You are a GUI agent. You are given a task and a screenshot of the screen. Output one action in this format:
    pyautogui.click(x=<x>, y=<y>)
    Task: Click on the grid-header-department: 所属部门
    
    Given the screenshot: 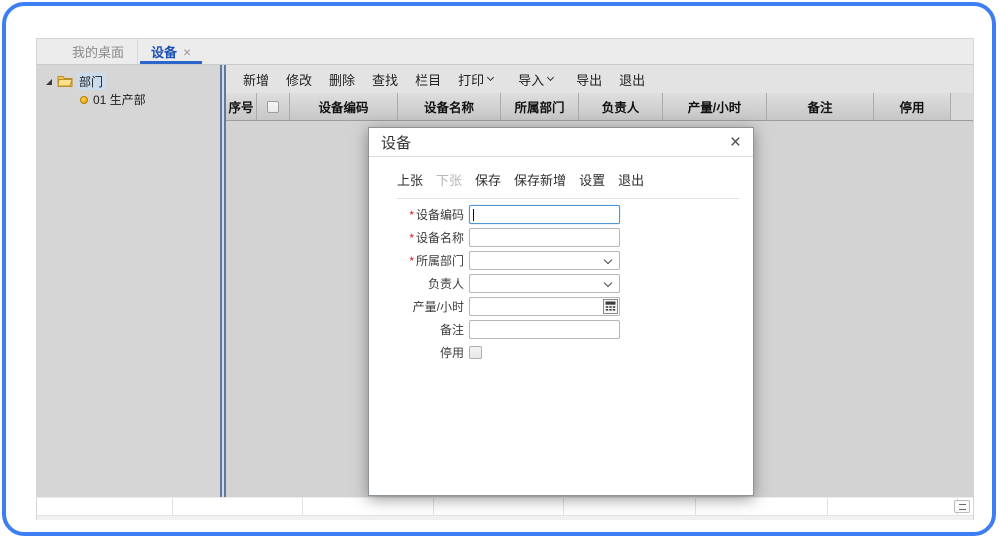 What is the action you would take?
    pyautogui.click(x=540, y=106)
    